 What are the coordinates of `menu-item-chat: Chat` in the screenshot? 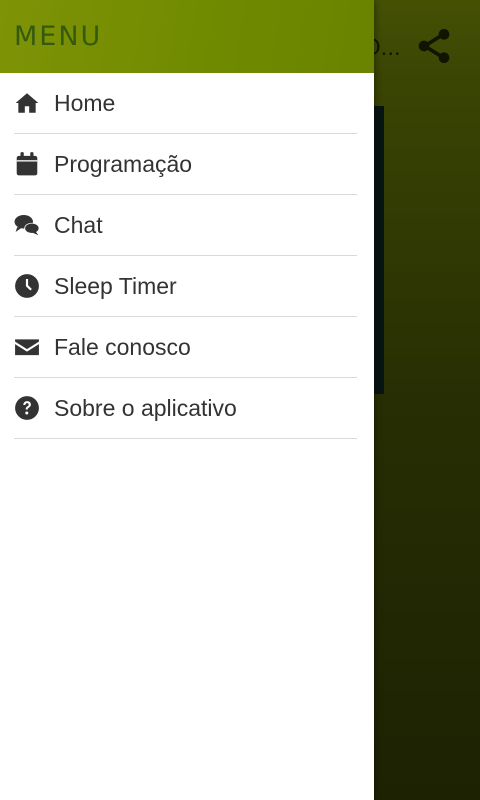 It's located at (185, 225).